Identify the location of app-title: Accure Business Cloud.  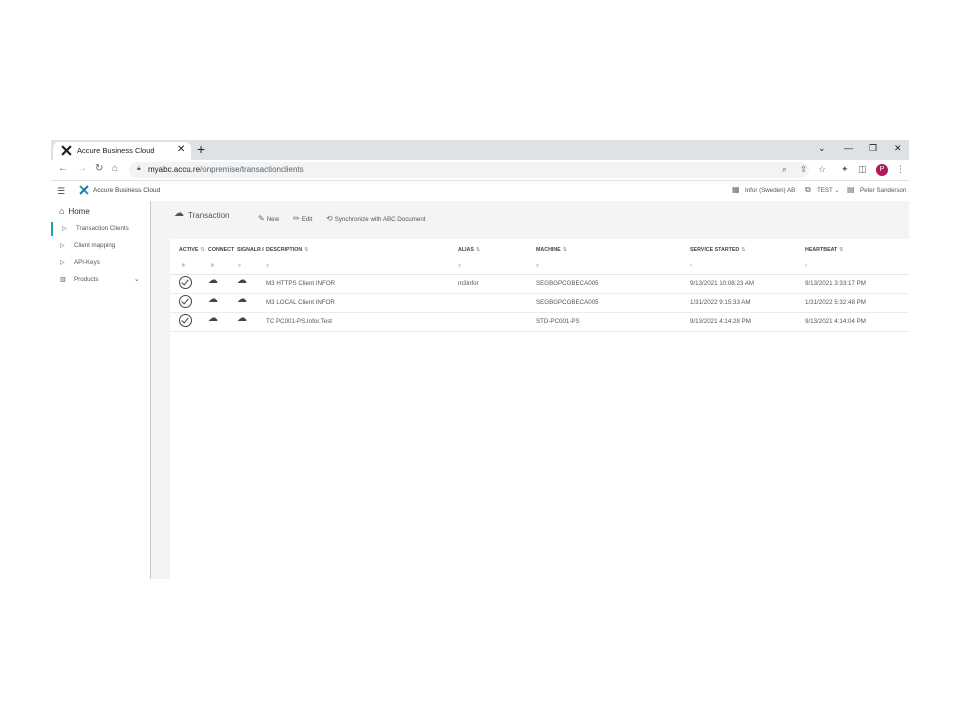
(127, 190).